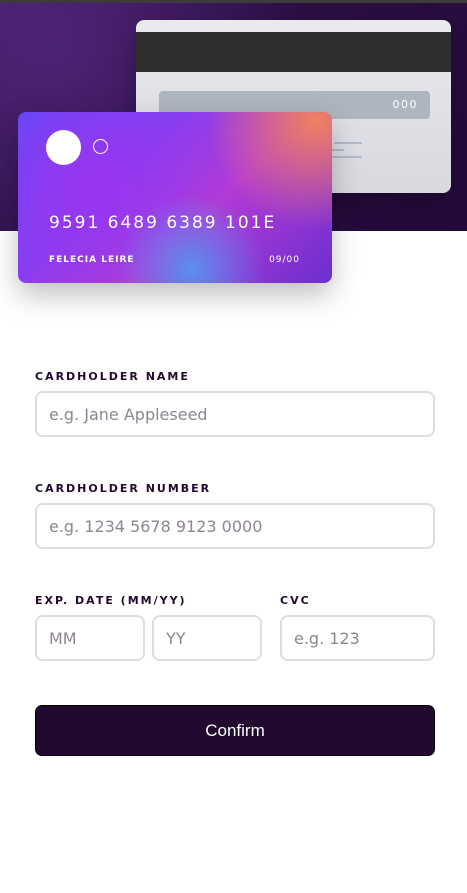 Image resolution: width=467 pixels, height=893 pixels. Describe the element at coordinates (63, 147) in the screenshot. I see `card-logo-filled-circle-icon` at that location.